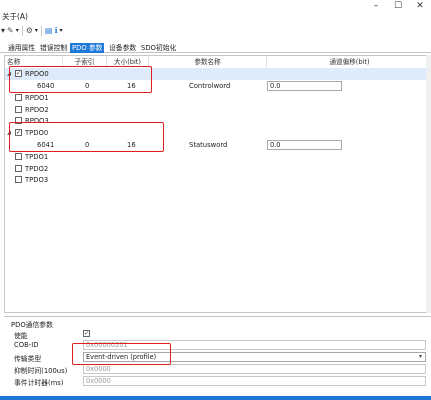 This screenshot has height=400, width=431. I want to click on event-timer-field: 0x0000, so click(254, 381).